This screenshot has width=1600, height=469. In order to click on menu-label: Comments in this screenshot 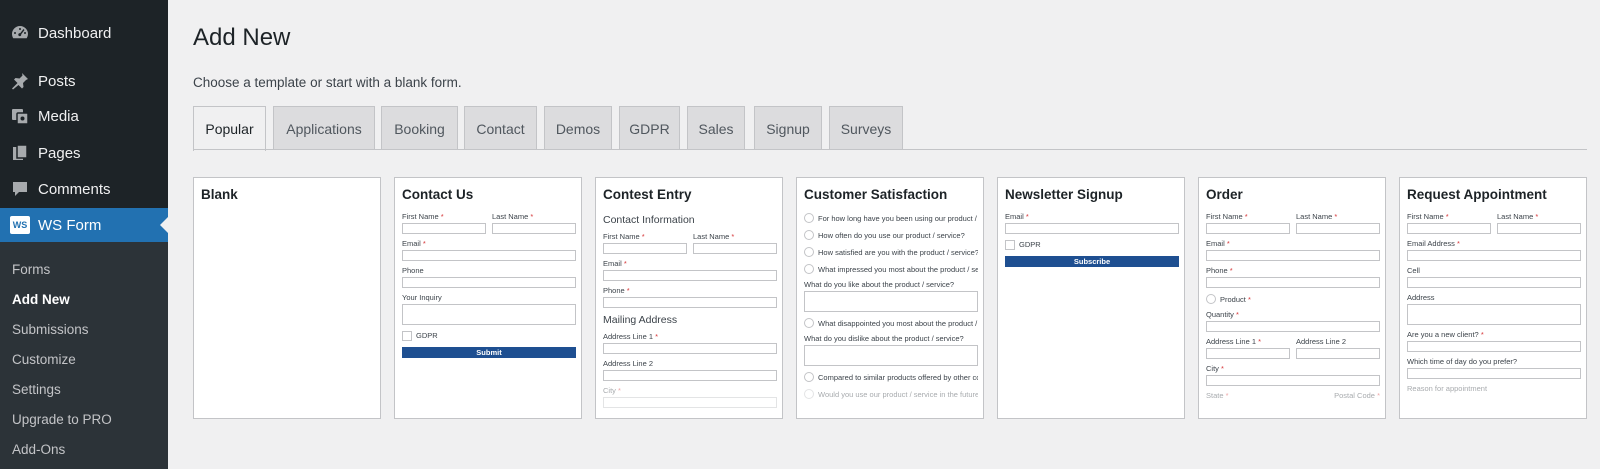, I will do `click(74, 189)`.